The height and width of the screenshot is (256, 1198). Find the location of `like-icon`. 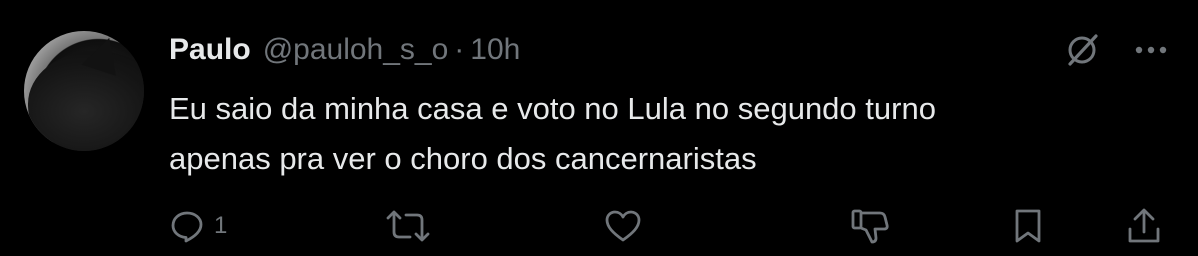

like-icon is located at coordinates (623, 226).